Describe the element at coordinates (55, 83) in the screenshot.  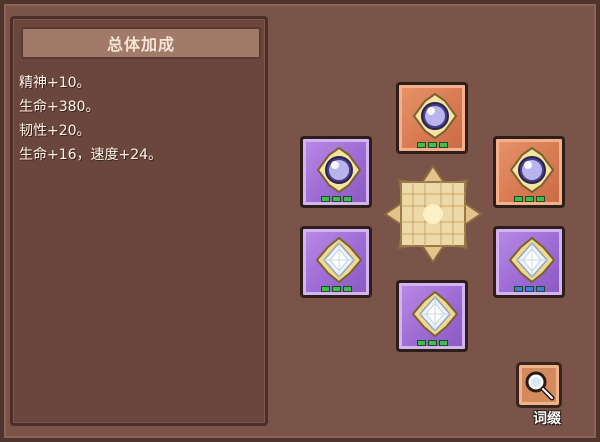
I see `stat-line: 精神+10。` at that location.